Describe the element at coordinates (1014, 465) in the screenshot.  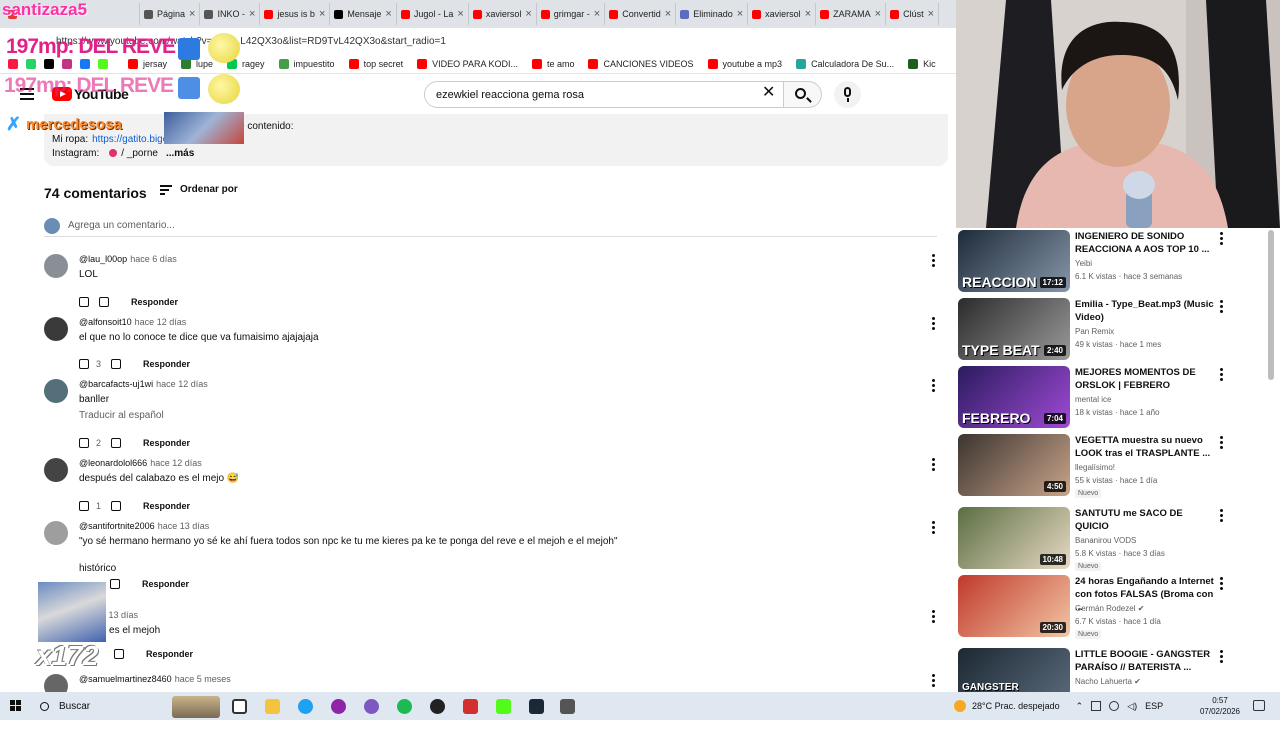
I see `video-thumbnail: 4:50` at that location.